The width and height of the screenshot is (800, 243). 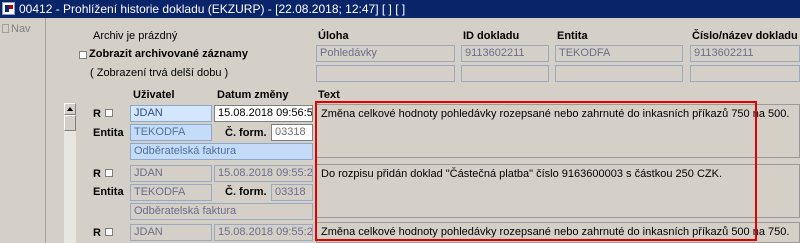 What do you see at coordinates (171, 192) in the screenshot?
I see `row2-entity-field: TEKODFA` at bounding box center [171, 192].